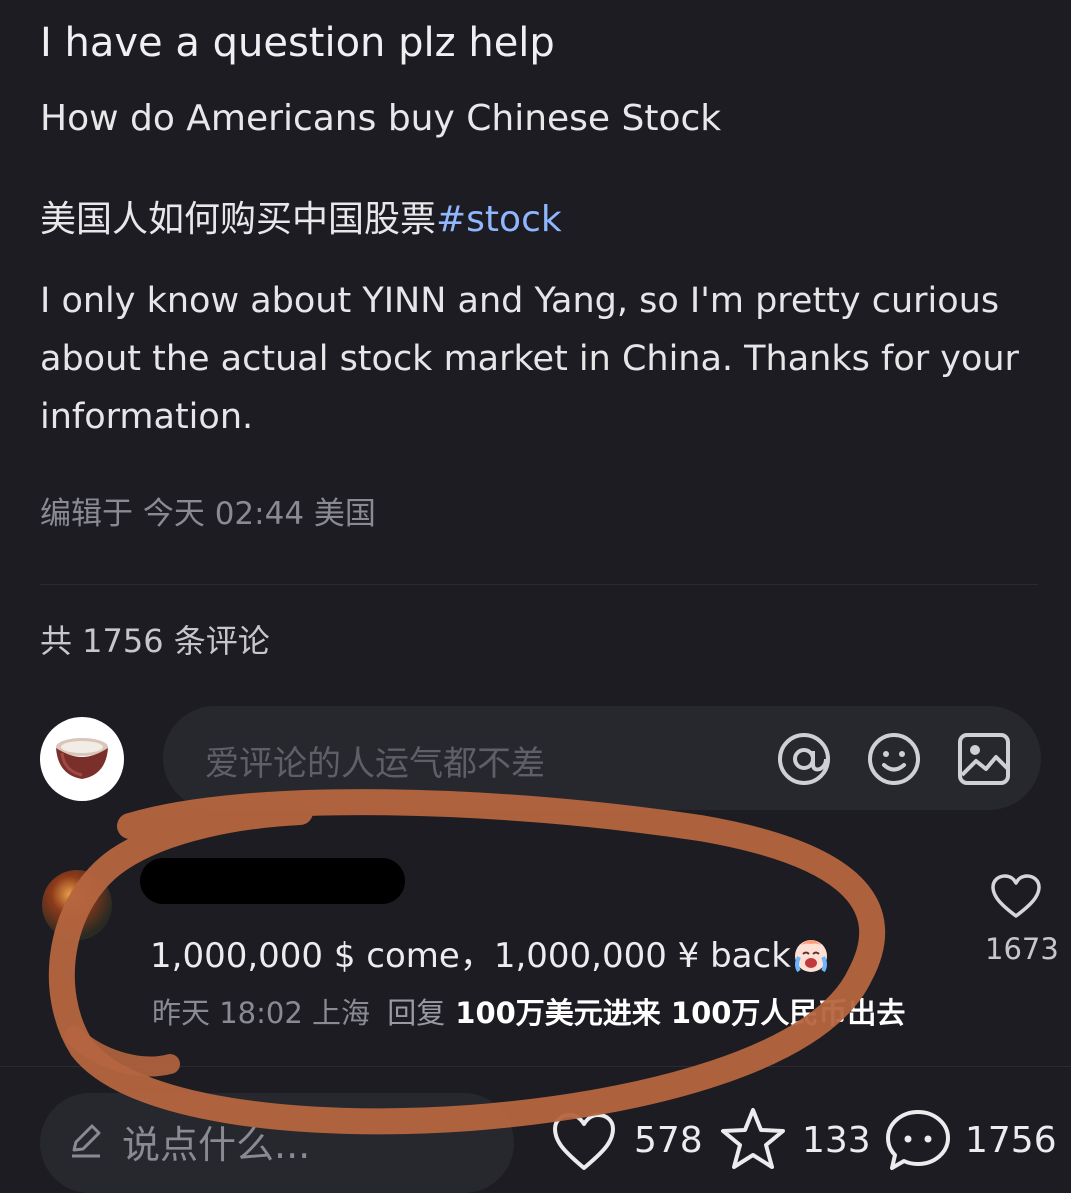 The image size is (1071, 1193). Describe the element at coordinates (668, 1140) in the screenshot. I see `like-count: 578` at that location.